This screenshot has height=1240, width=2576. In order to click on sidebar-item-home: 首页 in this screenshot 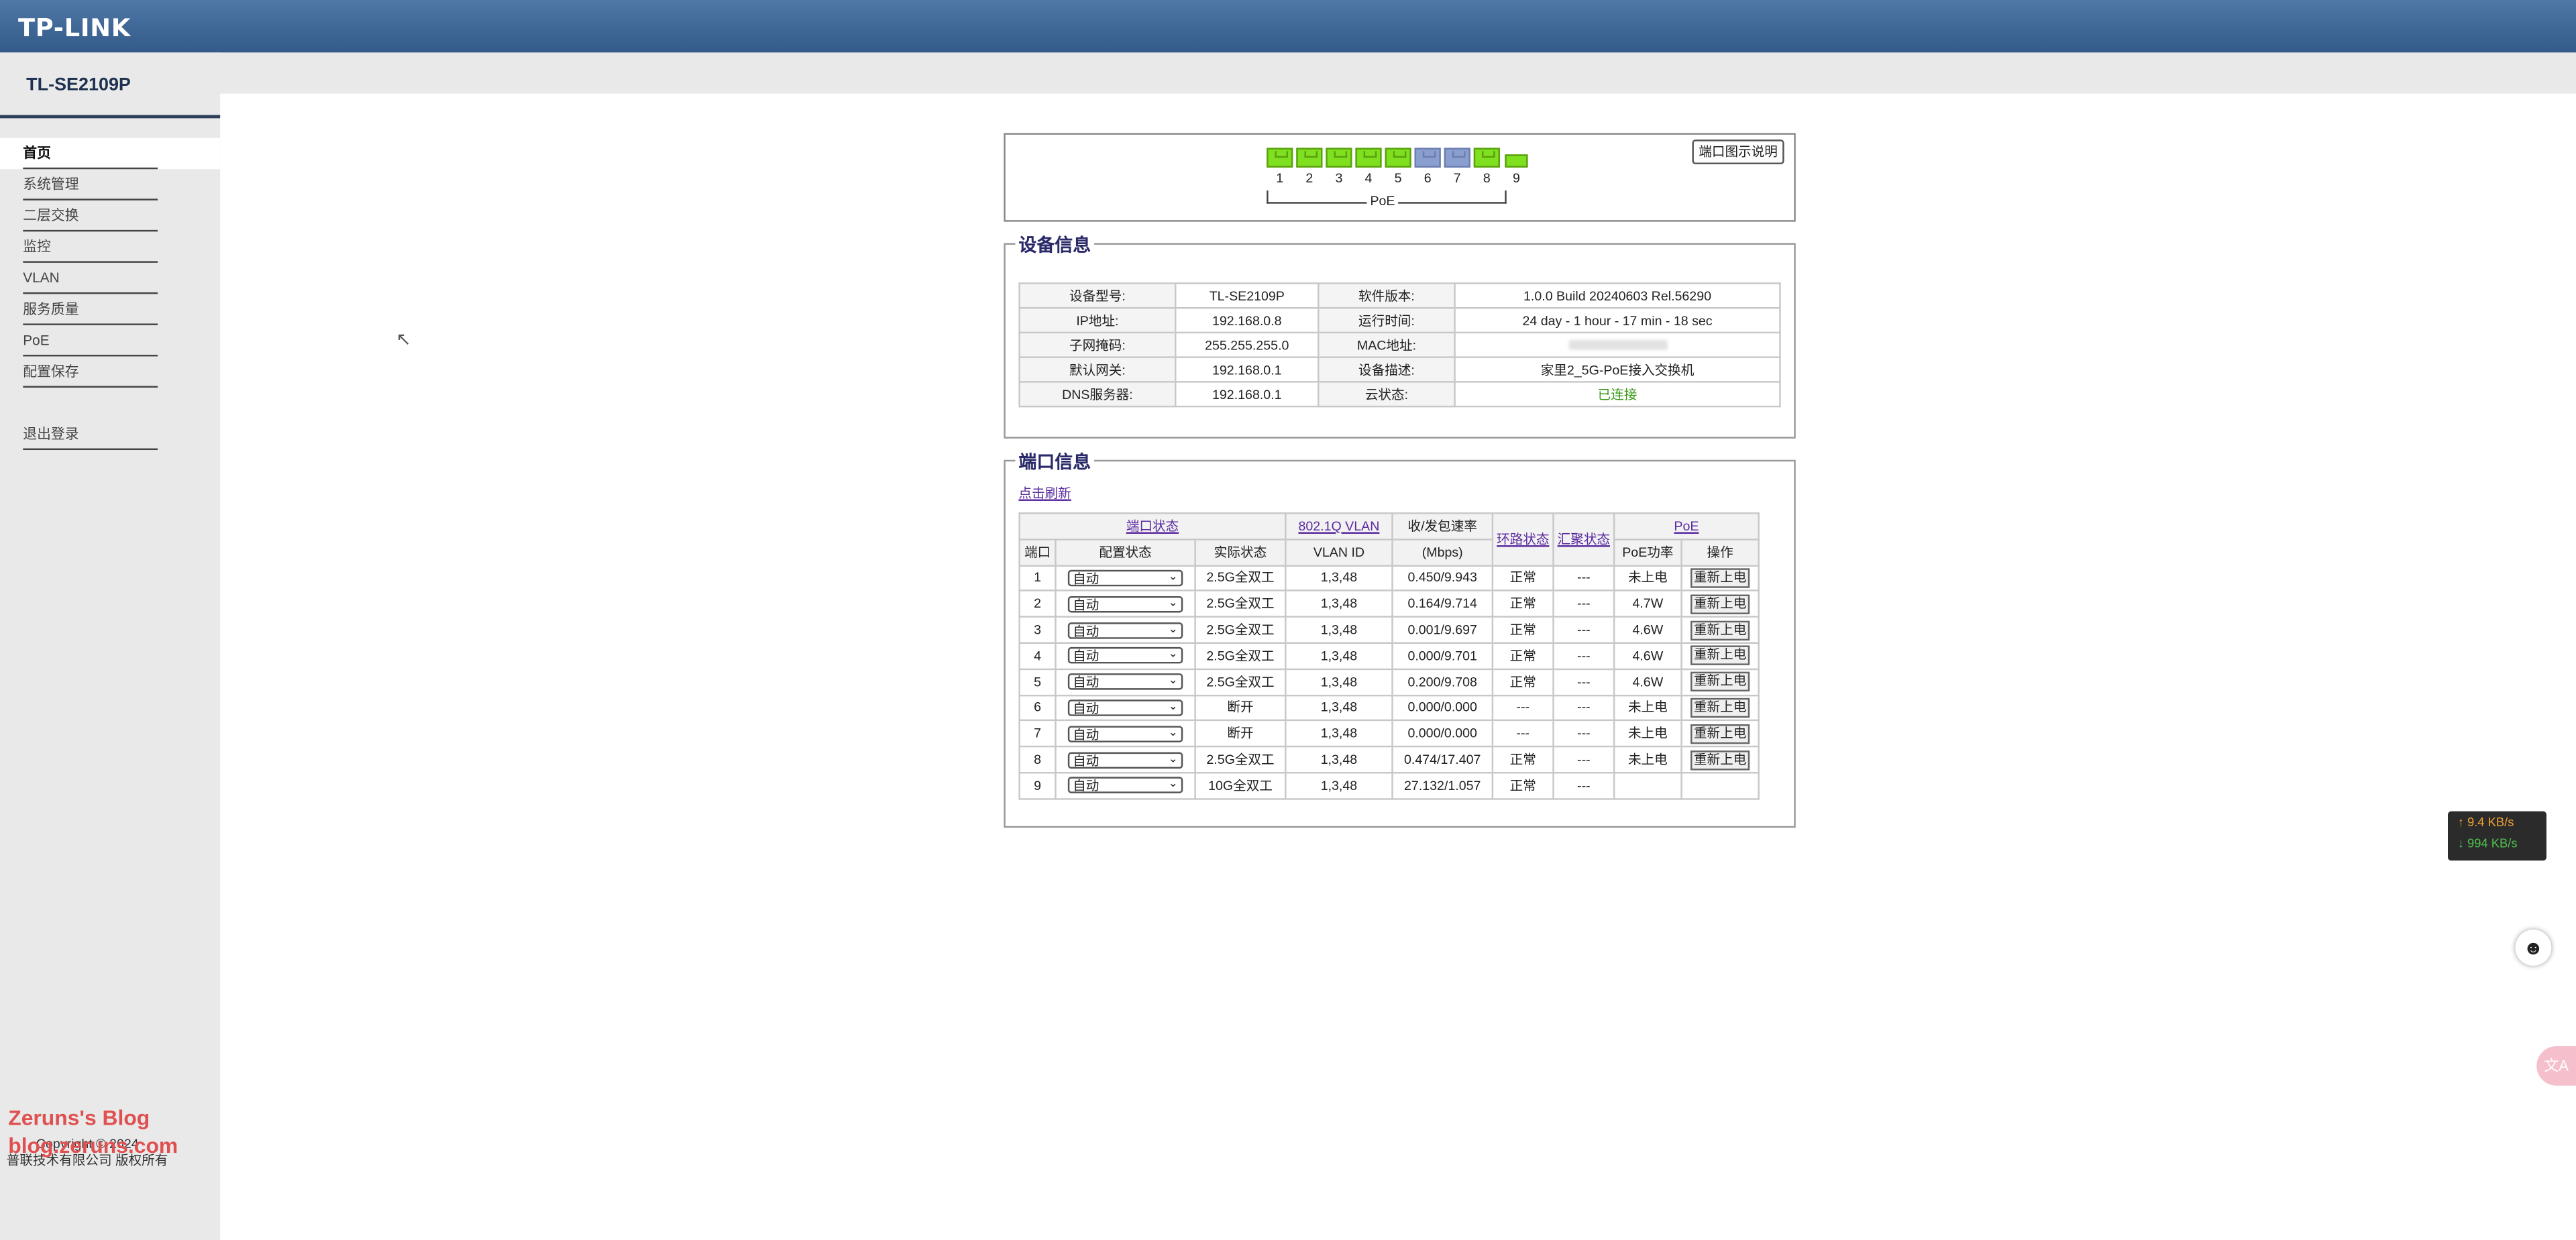, I will do `click(110, 154)`.